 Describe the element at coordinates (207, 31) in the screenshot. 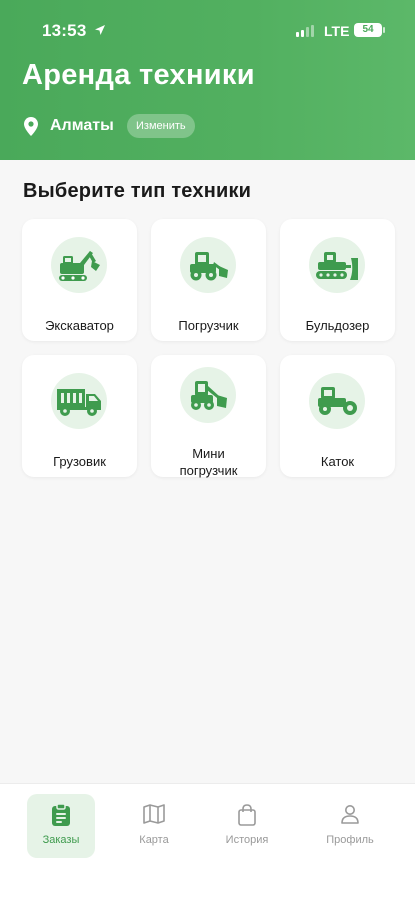

I see `status-bar: 13:53 LTE 54` at that location.